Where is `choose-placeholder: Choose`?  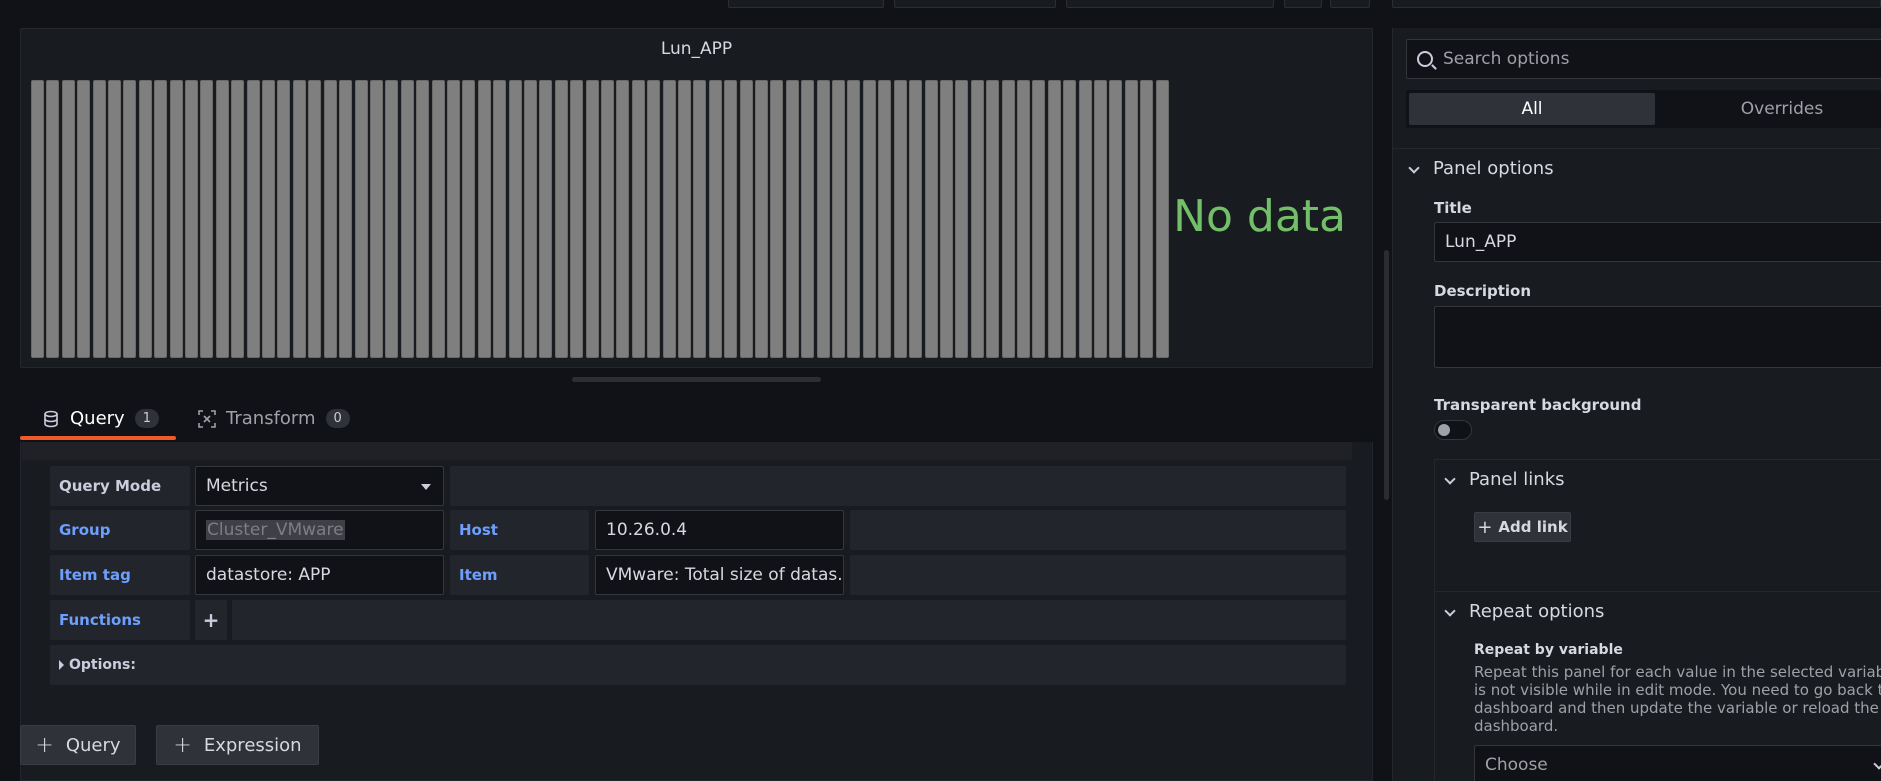 choose-placeholder: Choose is located at coordinates (1516, 765).